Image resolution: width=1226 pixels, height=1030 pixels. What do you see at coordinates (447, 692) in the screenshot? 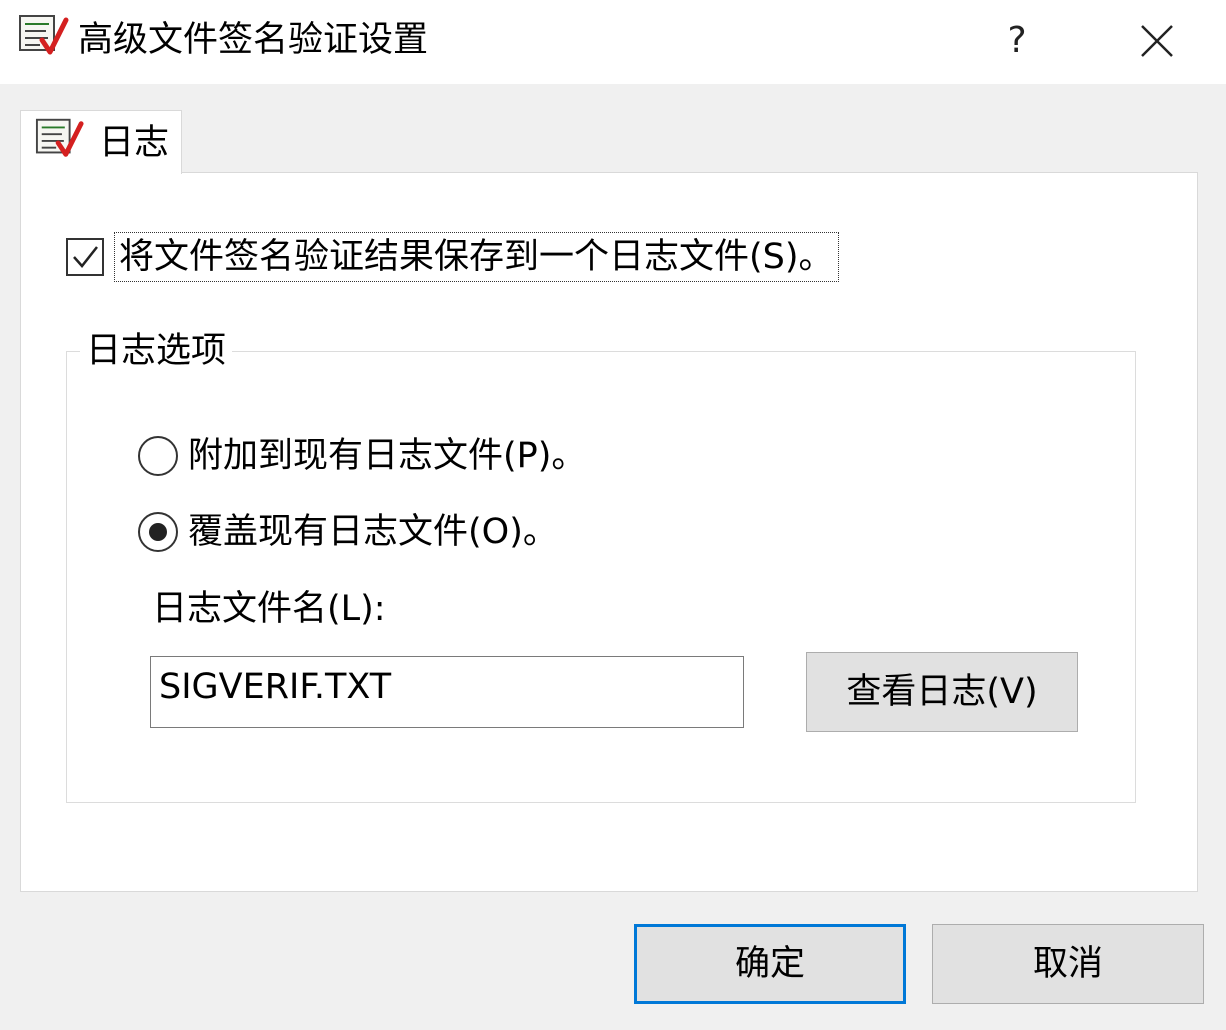
I see `filename-input` at bounding box center [447, 692].